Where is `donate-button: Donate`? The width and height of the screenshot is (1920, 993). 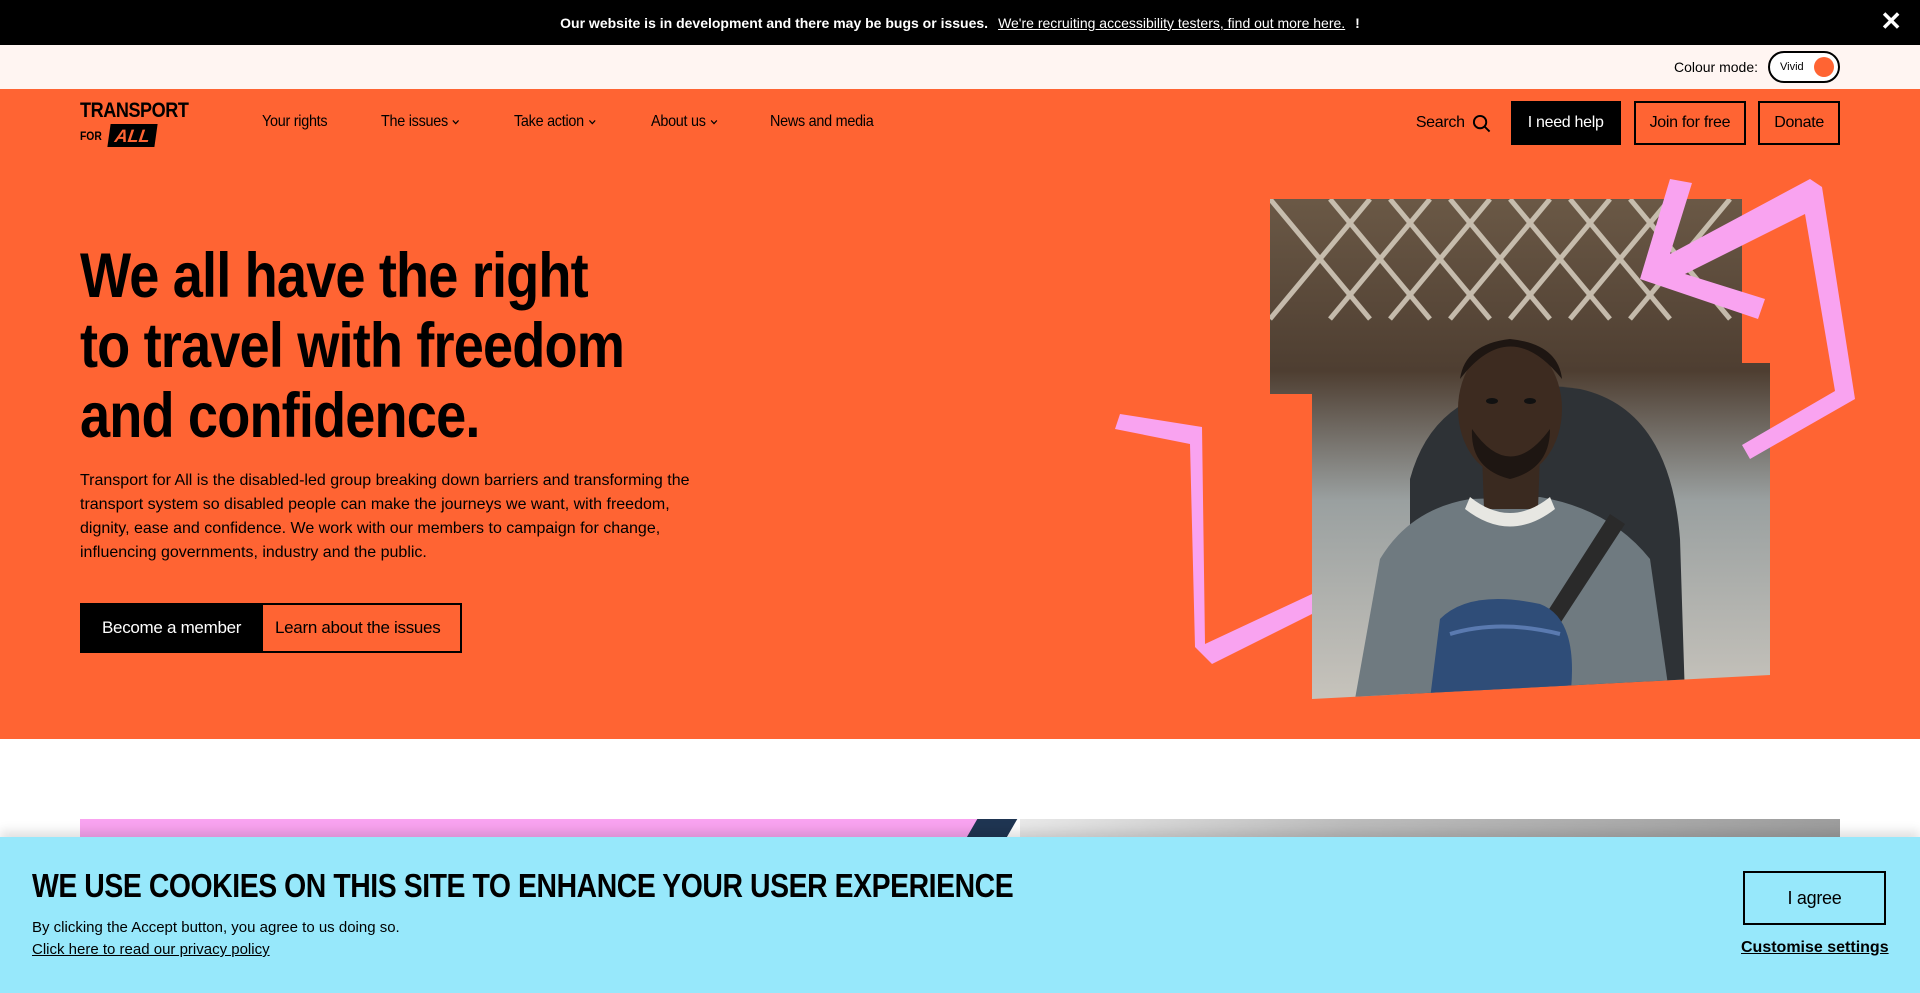
donate-button: Donate is located at coordinates (1799, 123).